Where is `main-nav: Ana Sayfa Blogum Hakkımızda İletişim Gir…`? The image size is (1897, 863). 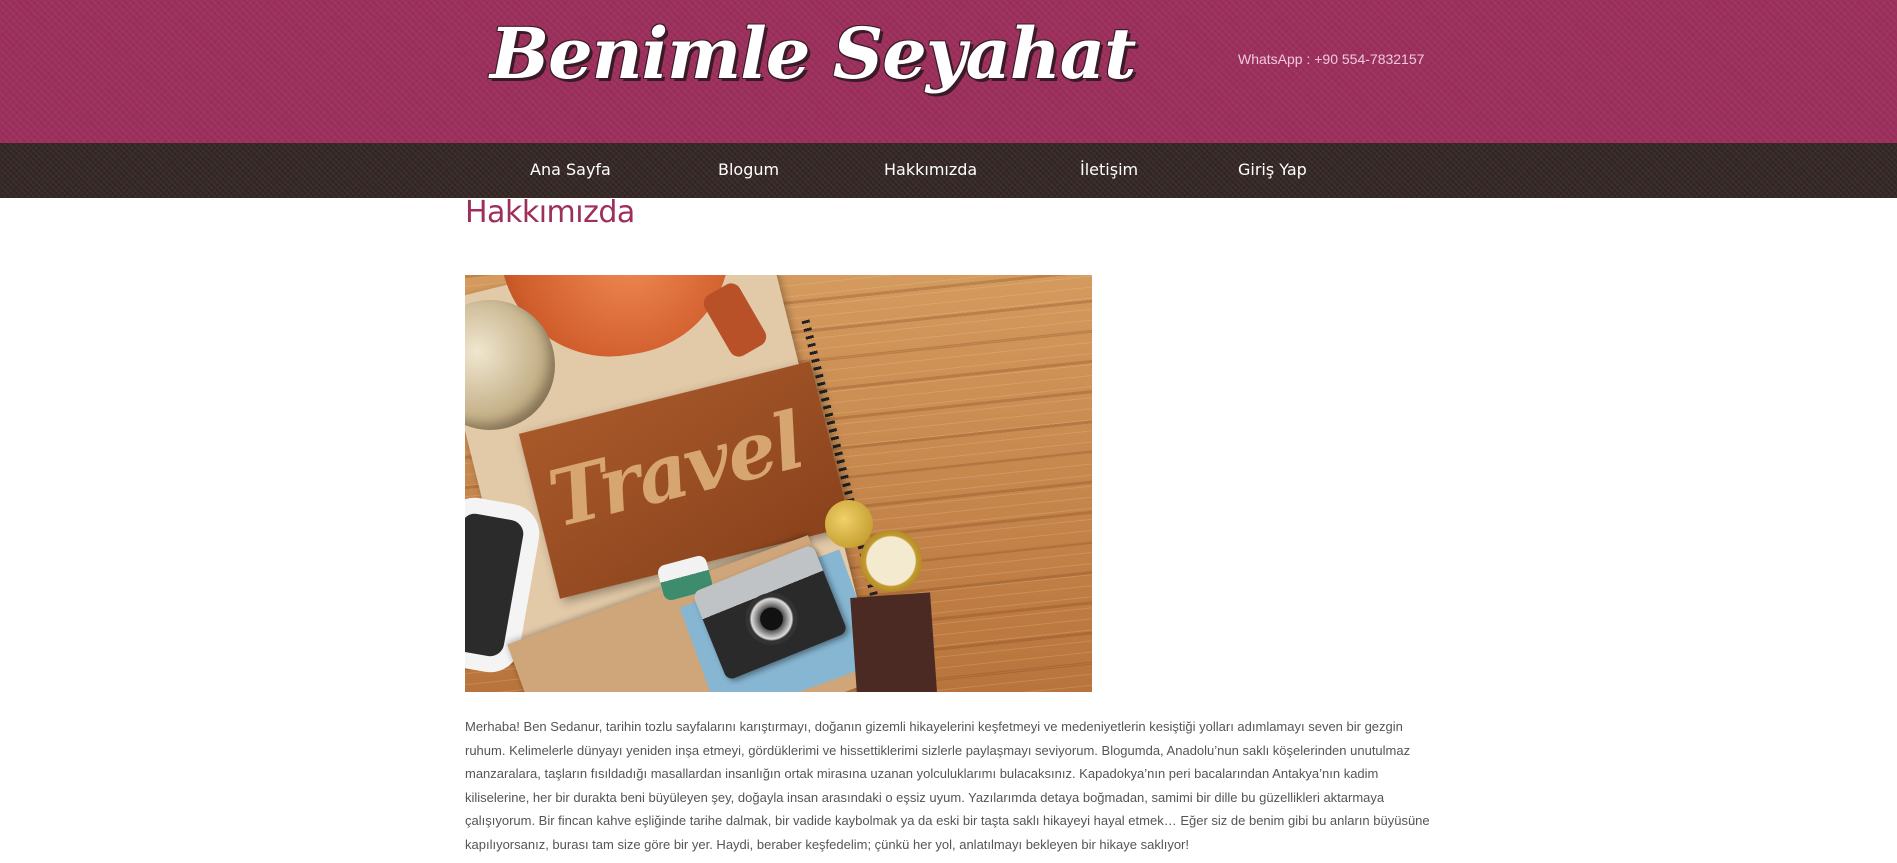 main-nav: Ana Sayfa Blogum Hakkımızda İletişim Gir… is located at coordinates (948, 170).